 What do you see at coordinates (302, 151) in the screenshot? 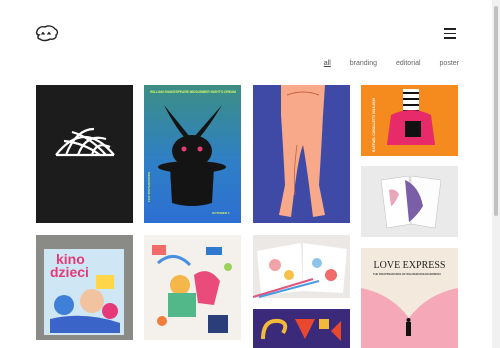
I see `figure-illustration` at bounding box center [302, 151].